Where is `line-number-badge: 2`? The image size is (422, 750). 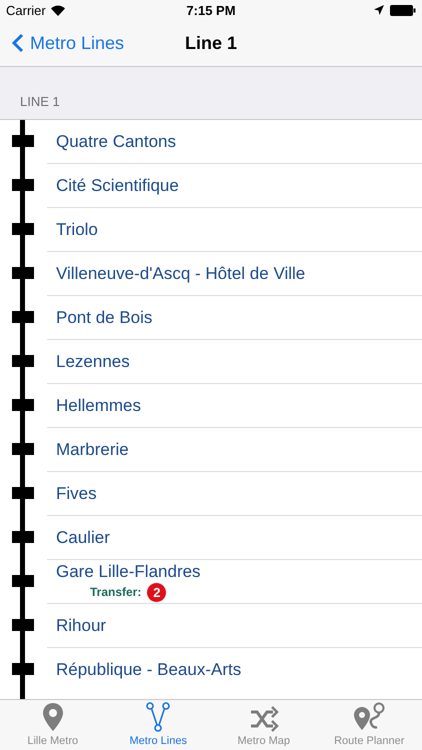
line-number-badge: 2 is located at coordinates (156, 592).